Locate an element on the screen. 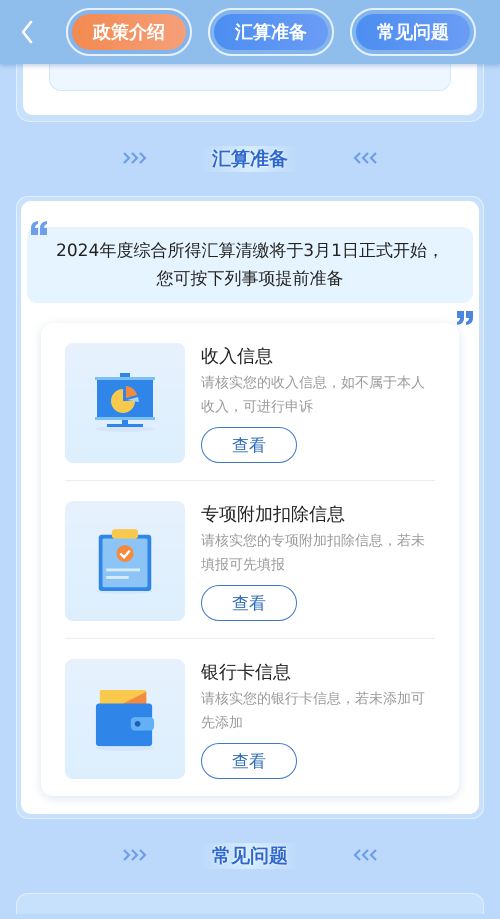 Image resolution: width=500 pixels, height=919 pixels. item-description: 请核实您的收入信息，如不属于本人收入，可进行申诉 is located at coordinates (313, 395).